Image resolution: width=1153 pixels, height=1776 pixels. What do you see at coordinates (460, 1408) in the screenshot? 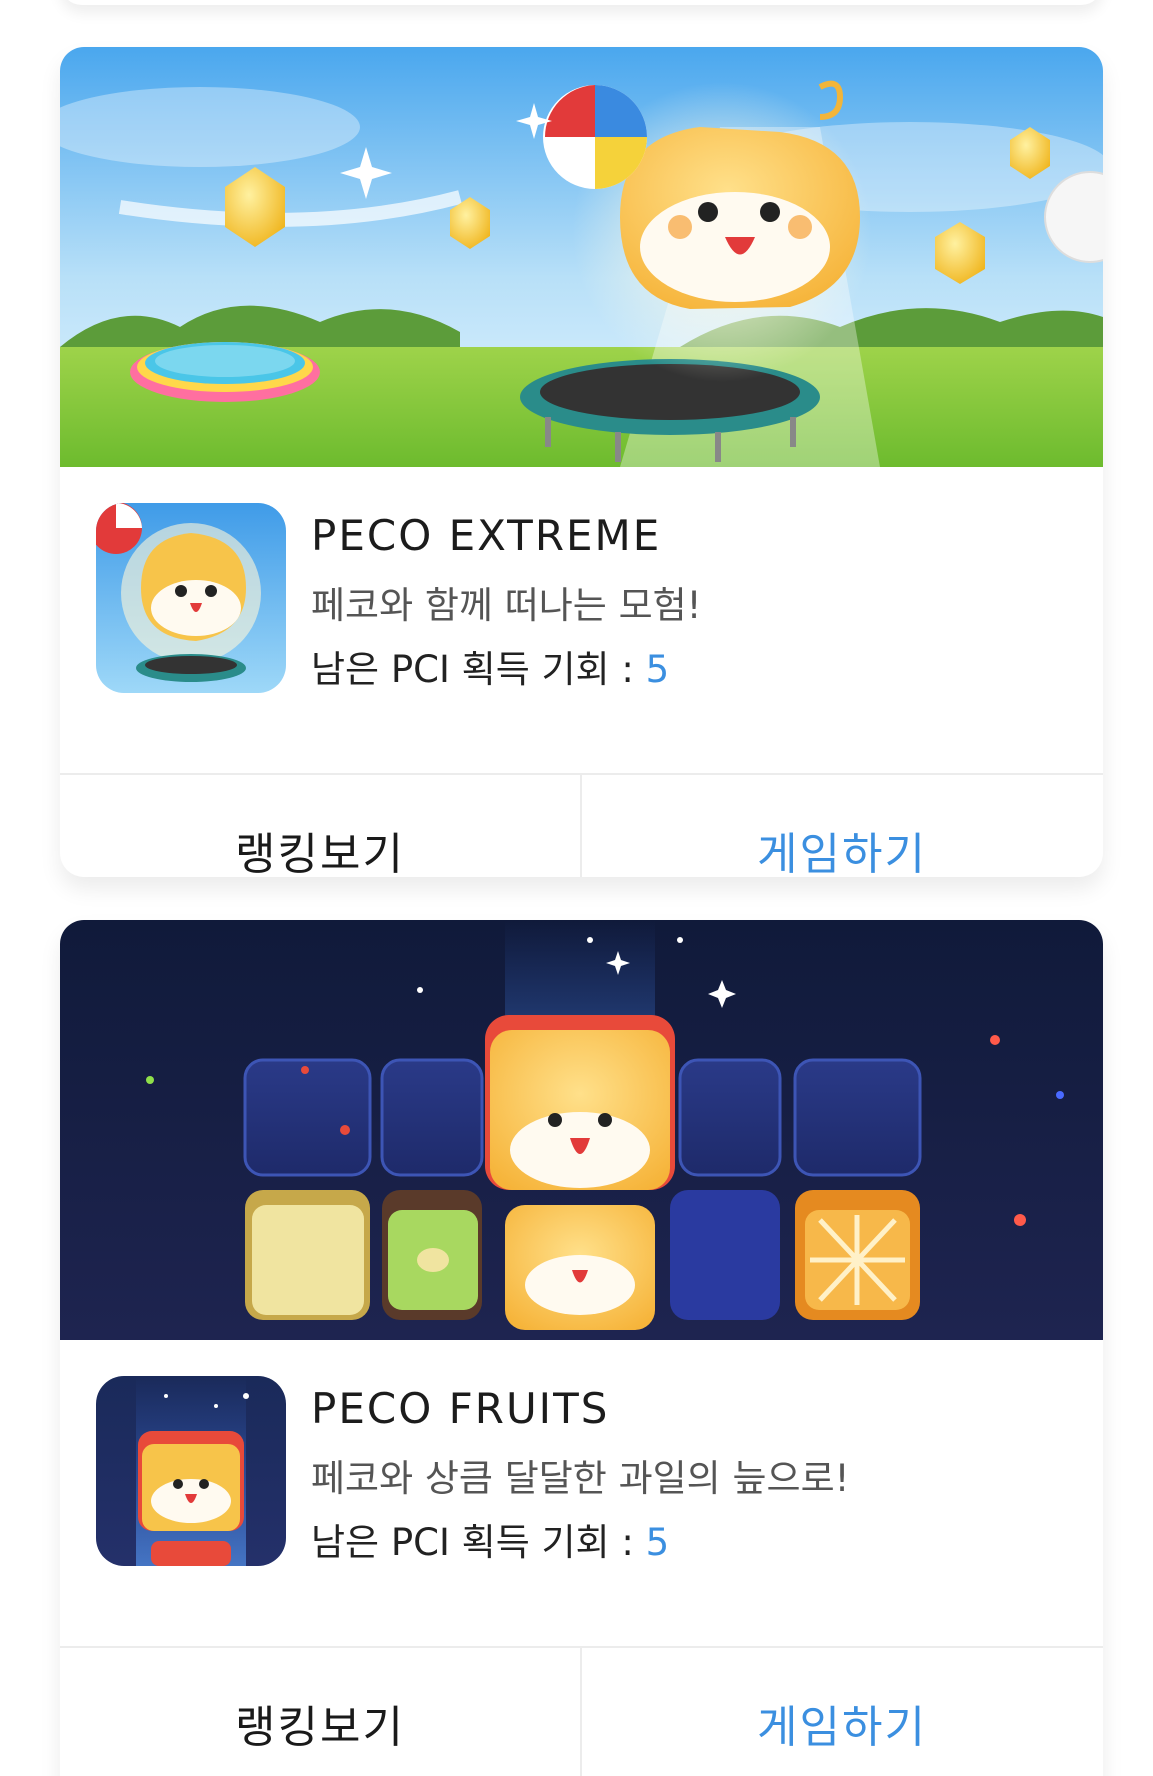
I see `game-title: PECO FRUITS` at bounding box center [460, 1408].